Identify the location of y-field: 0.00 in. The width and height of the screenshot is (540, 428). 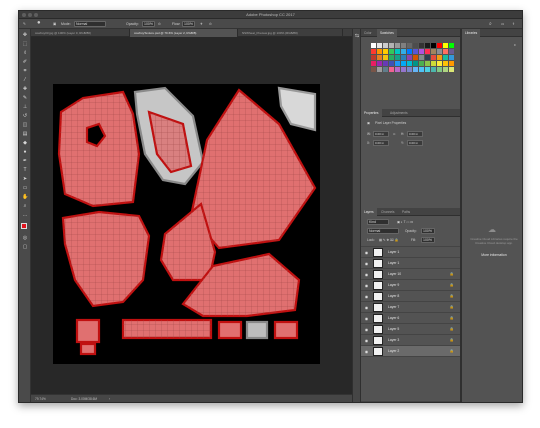
(415, 143).